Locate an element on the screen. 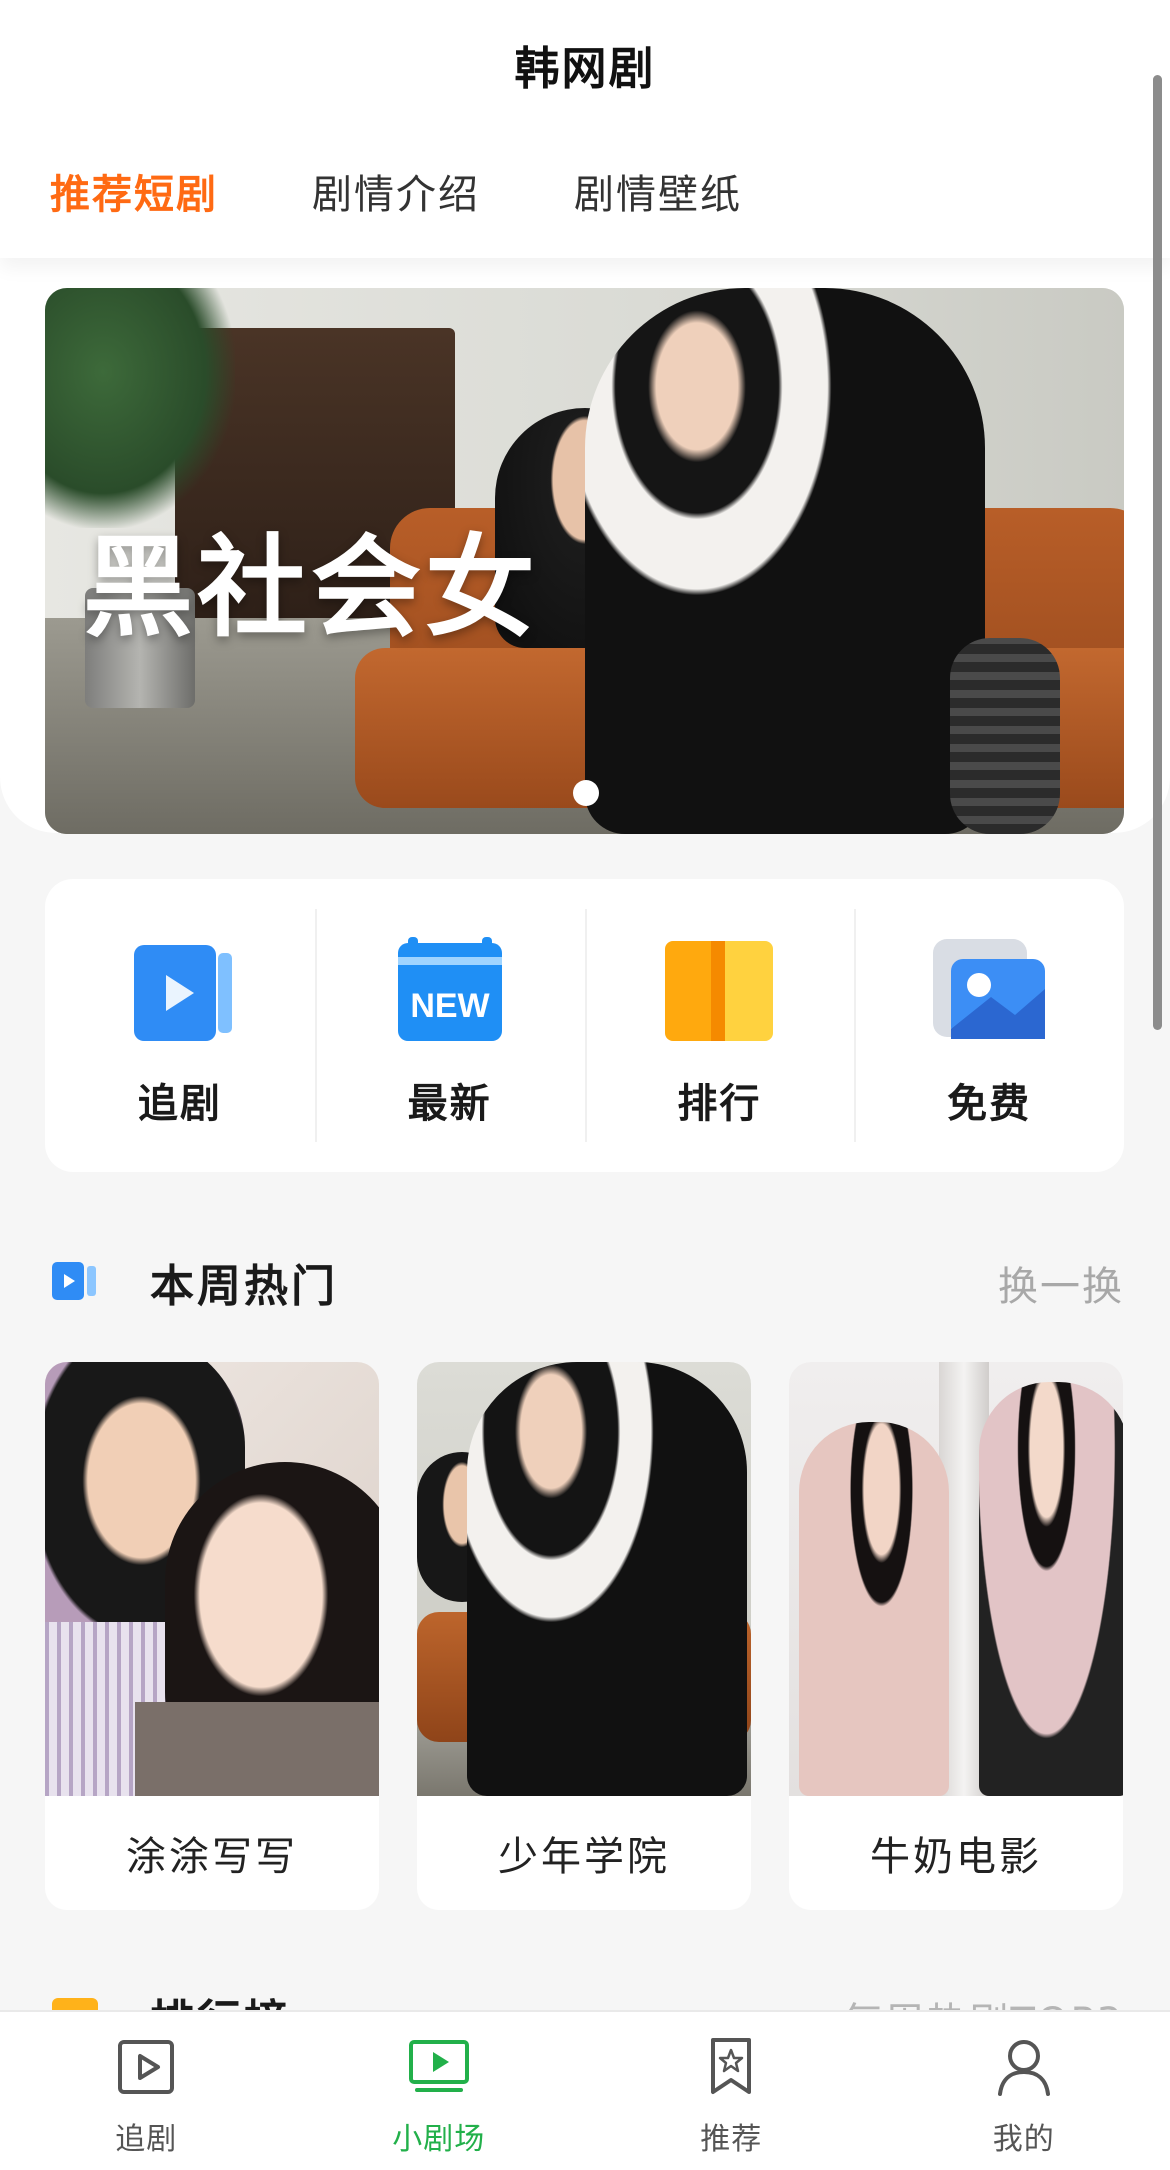  nav-label-follow: 追剧 is located at coordinates (146, 2139).